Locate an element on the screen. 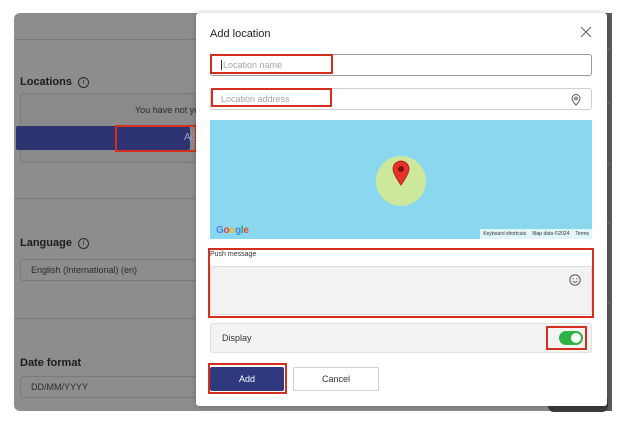  keyboard-shortcuts-link: Keyboard shortcuts is located at coordinates (504, 234).